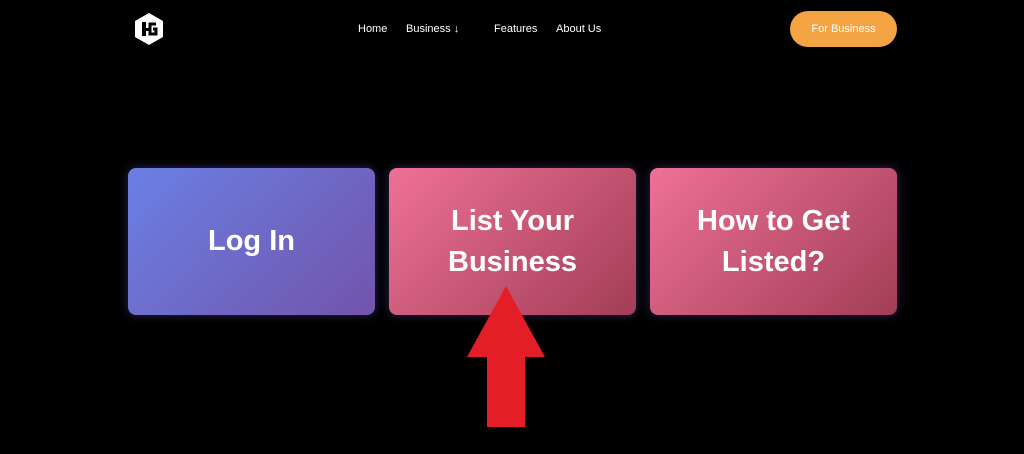  What do you see at coordinates (515, 29) in the screenshot?
I see `nav-features-link: Features` at bounding box center [515, 29].